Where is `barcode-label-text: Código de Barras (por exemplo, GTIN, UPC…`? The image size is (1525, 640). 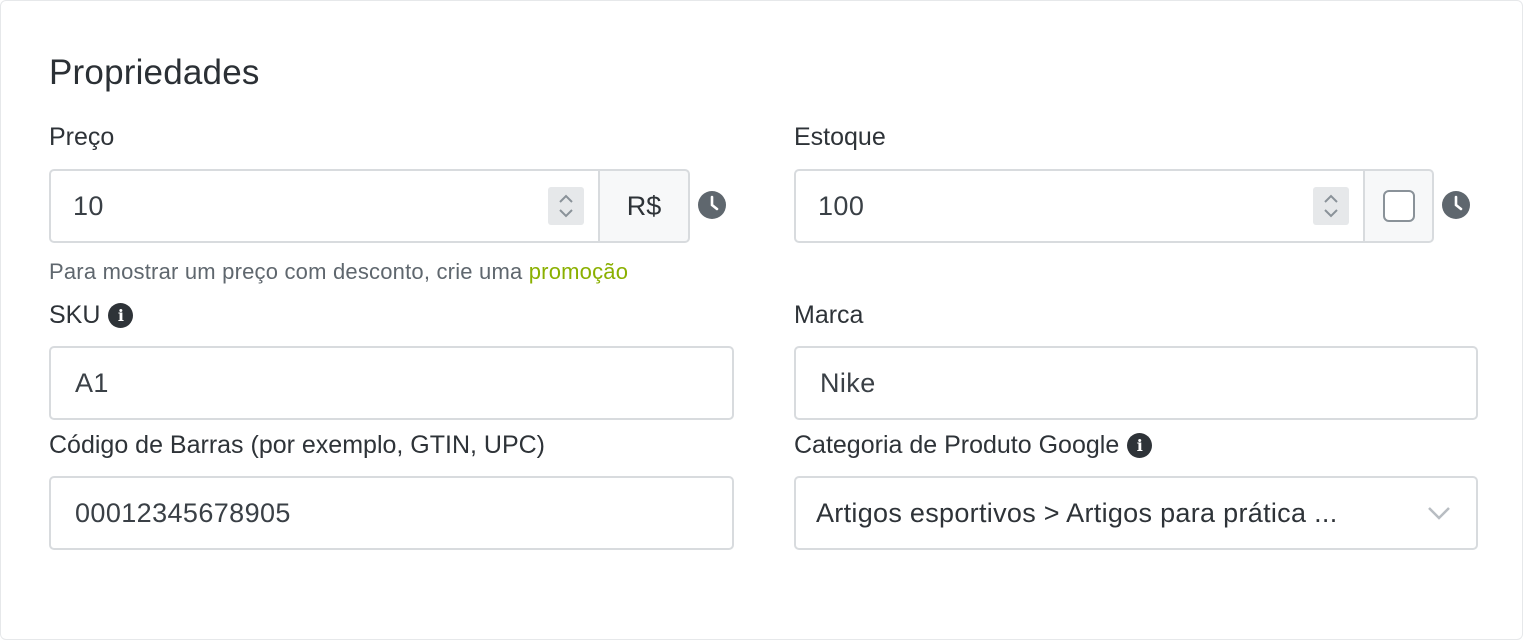 barcode-label-text: Código de Barras (por exemplo, GTIN, UPC… is located at coordinates (297, 445).